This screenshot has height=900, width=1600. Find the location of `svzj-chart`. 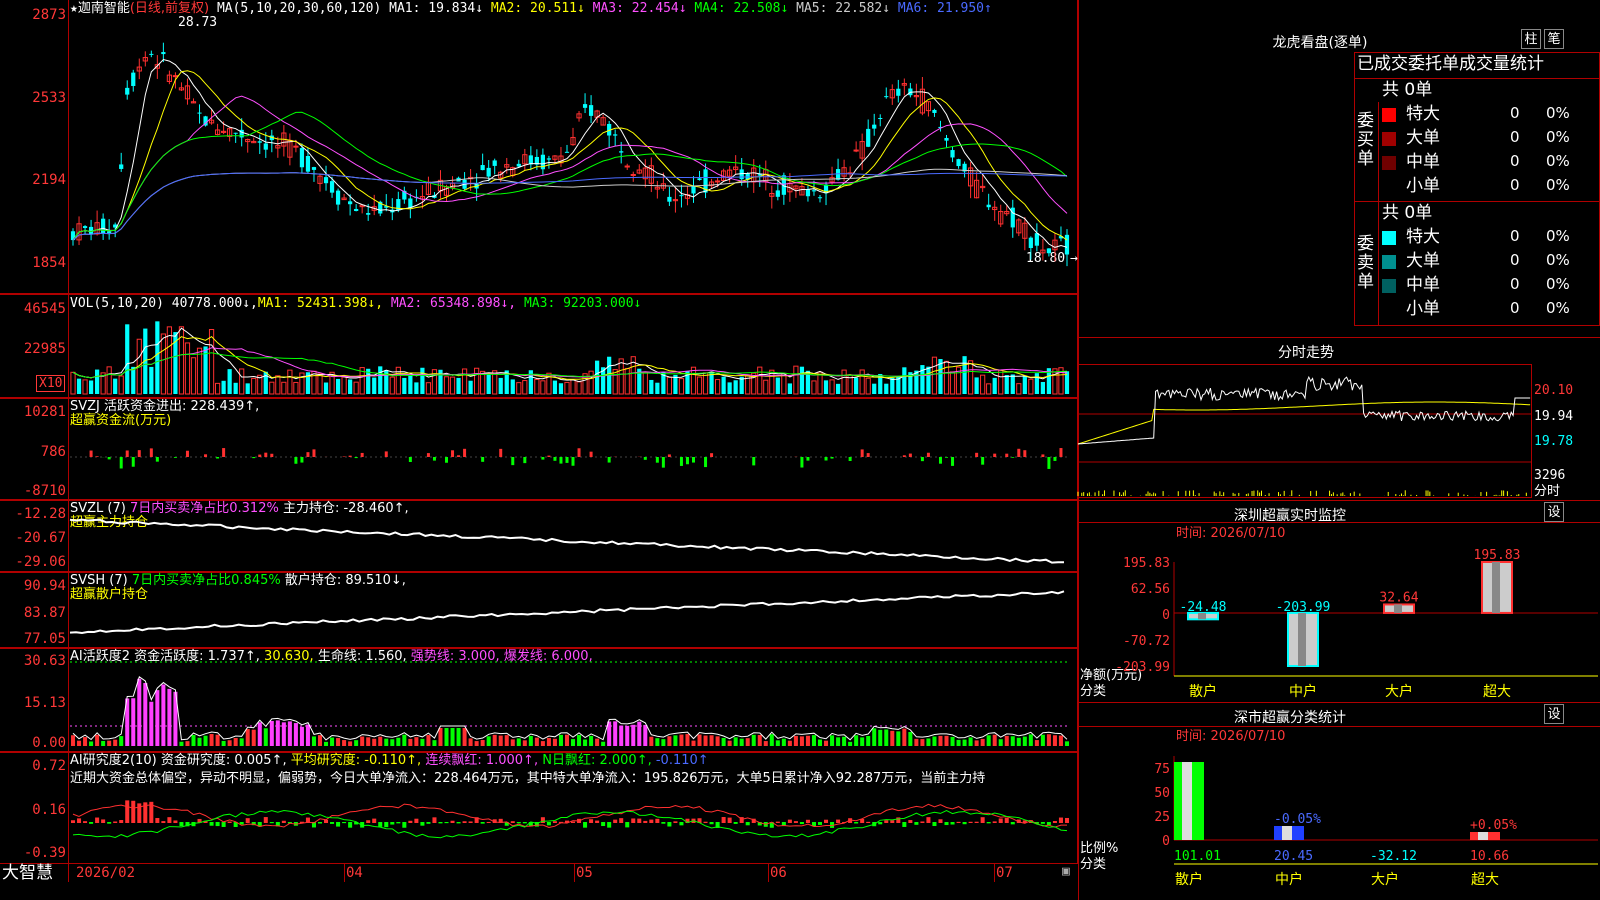

svzj-chart is located at coordinates (574, 460).